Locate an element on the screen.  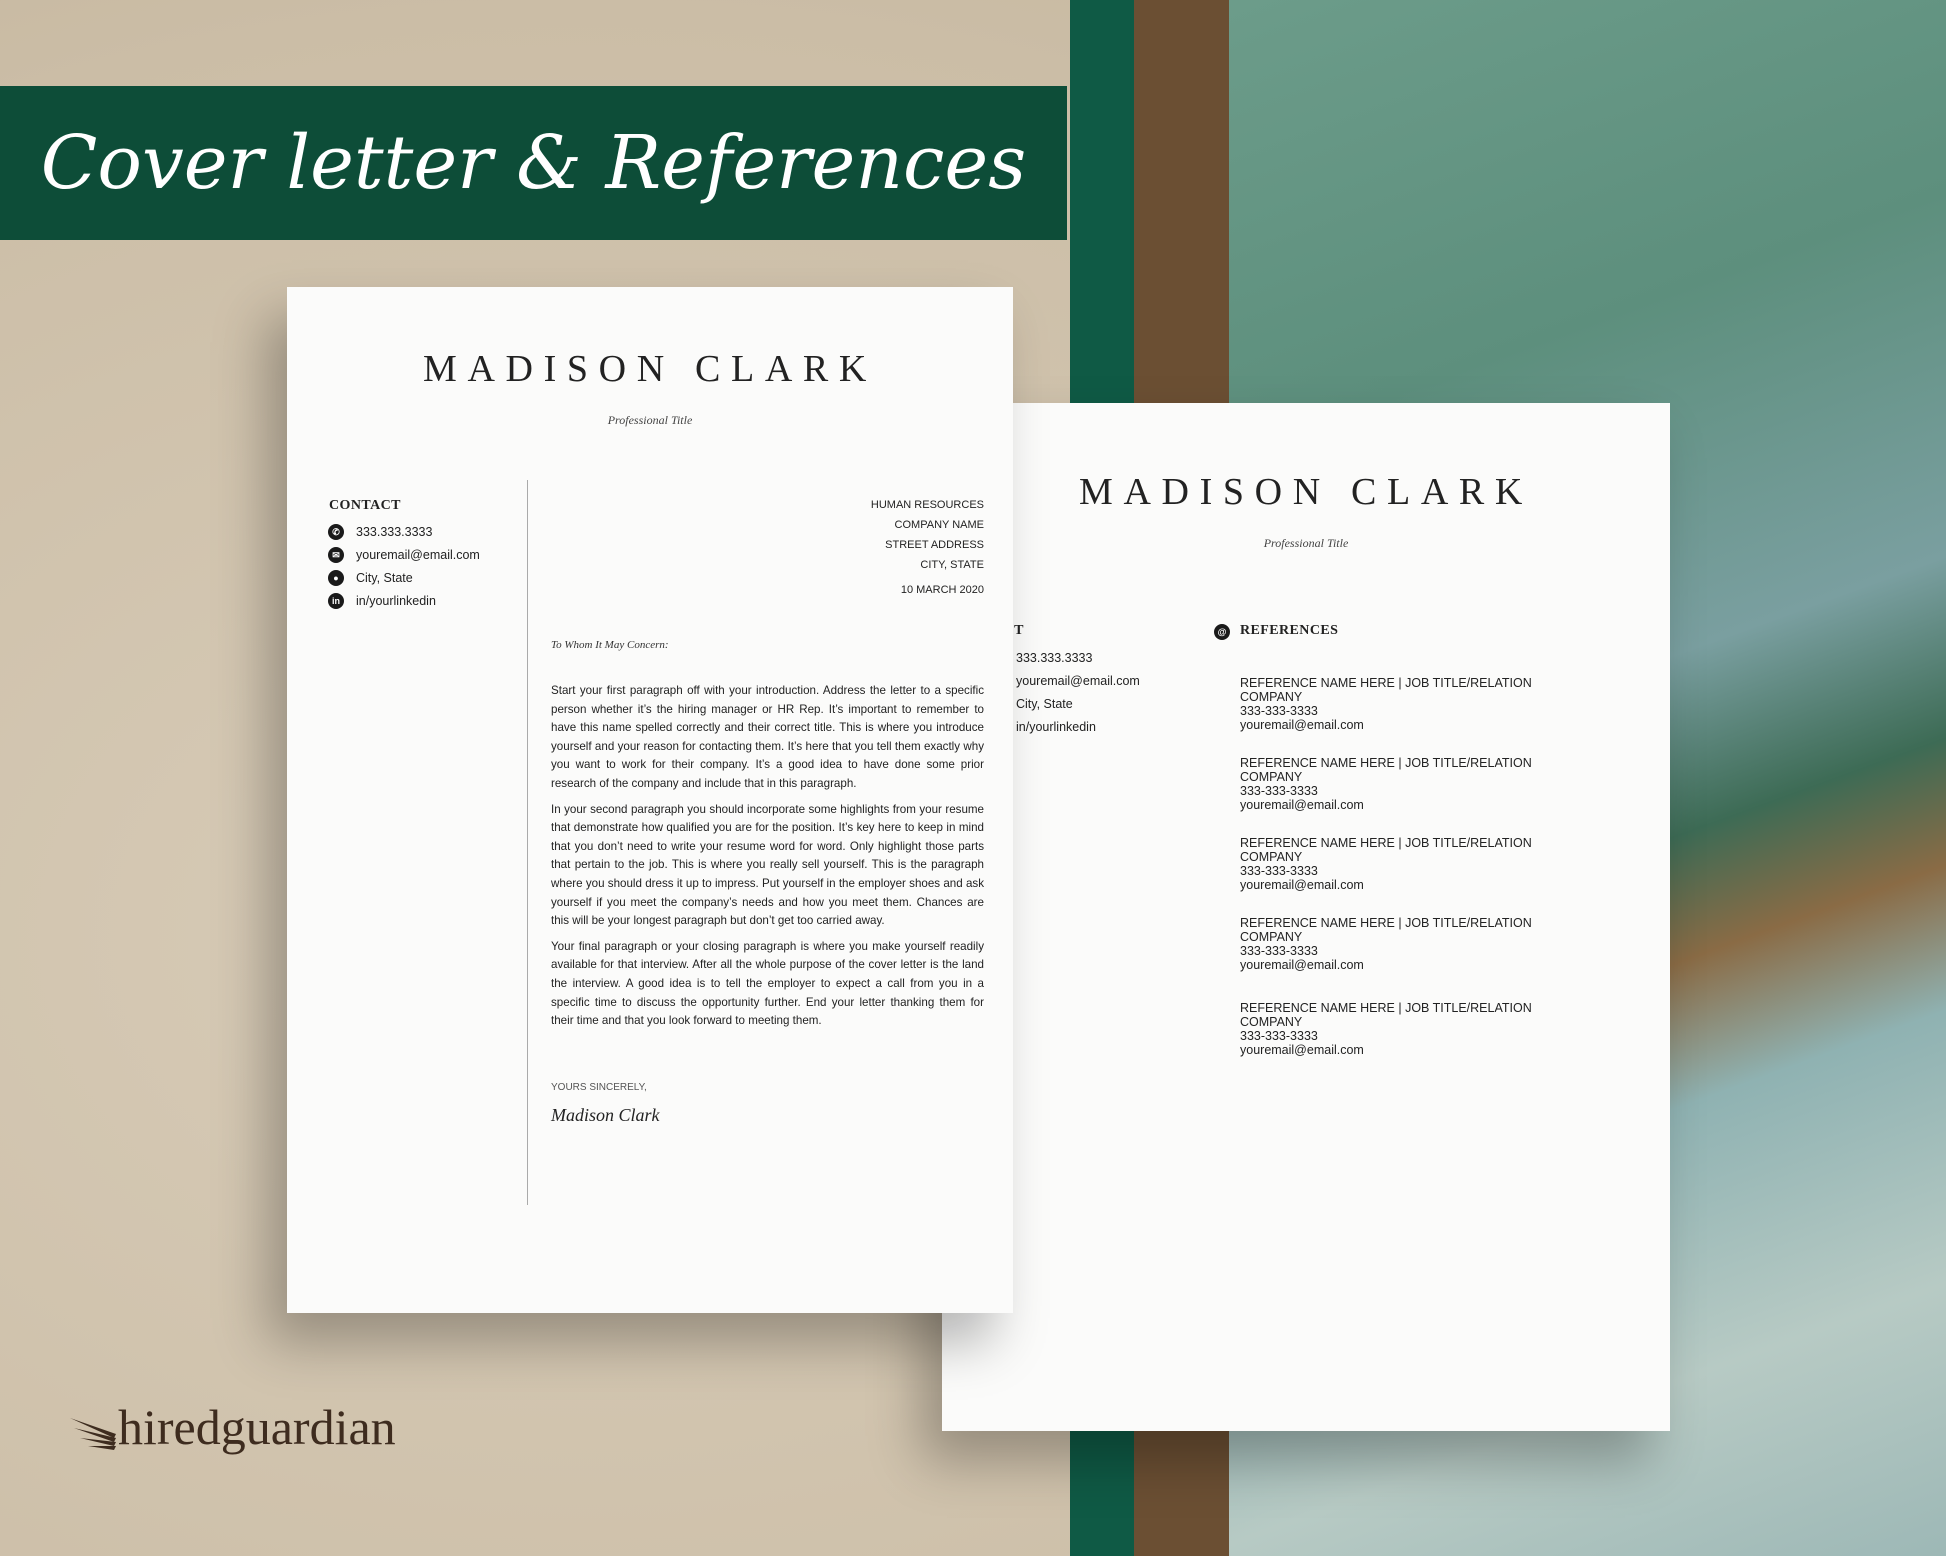
title-banner: Cover letter & References is located at coordinates (533, 163).